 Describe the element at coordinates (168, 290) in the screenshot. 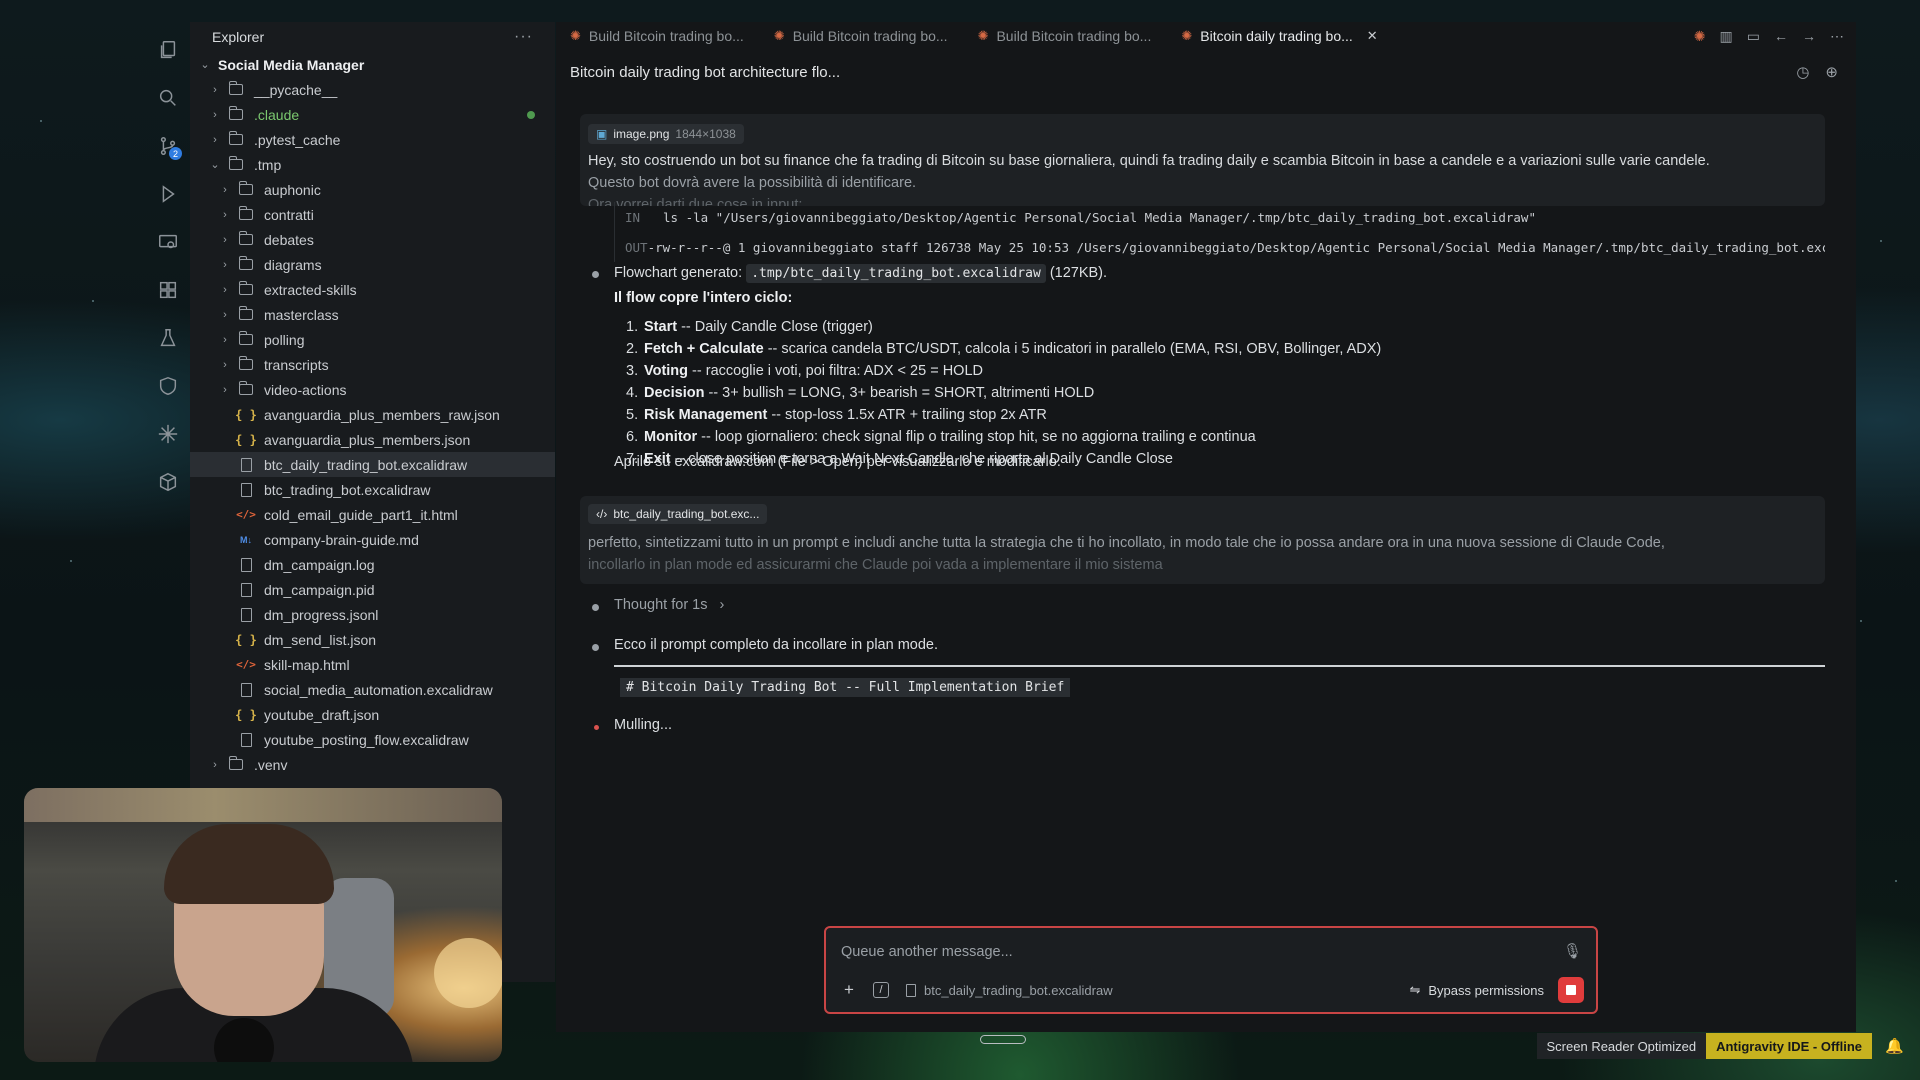

I see `extensions-icon` at that location.